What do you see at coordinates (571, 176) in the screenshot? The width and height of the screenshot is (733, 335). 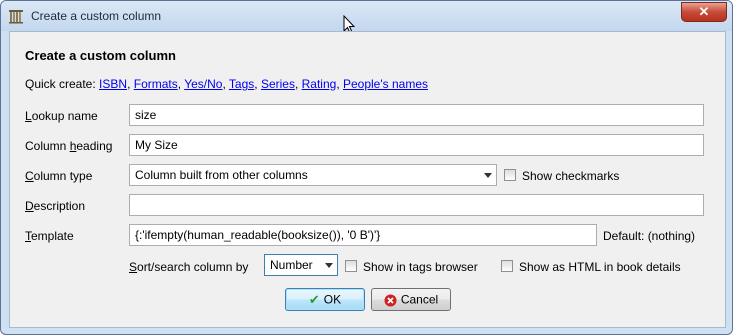 I see `show-checkmarks-label: Show checkmarks` at bounding box center [571, 176].